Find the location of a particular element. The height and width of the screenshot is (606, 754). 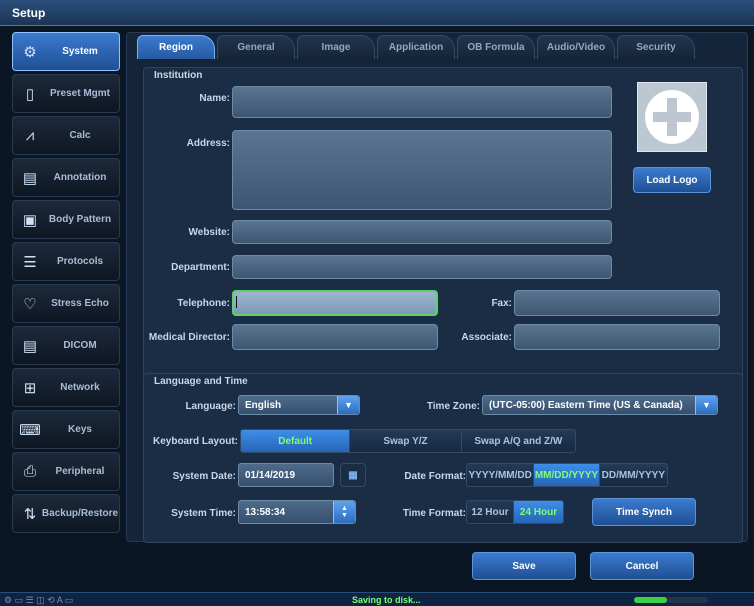

time-zone-select: (UTC-05:00) Eastern Time (US & Canada) ▼ is located at coordinates (600, 405).